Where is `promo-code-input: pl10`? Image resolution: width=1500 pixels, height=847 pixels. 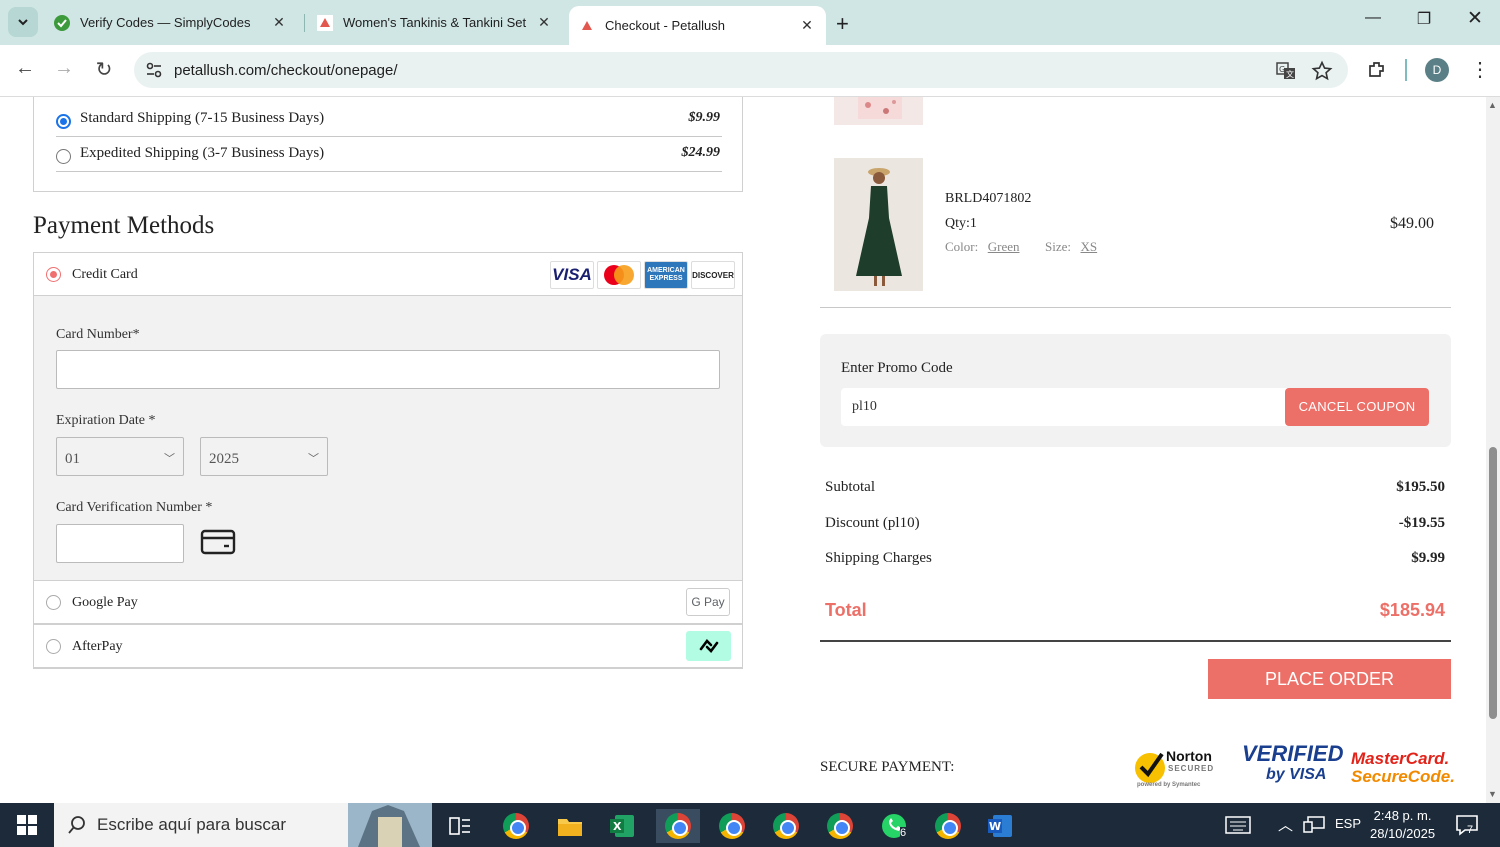 promo-code-input: pl10 is located at coordinates (1065, 407).